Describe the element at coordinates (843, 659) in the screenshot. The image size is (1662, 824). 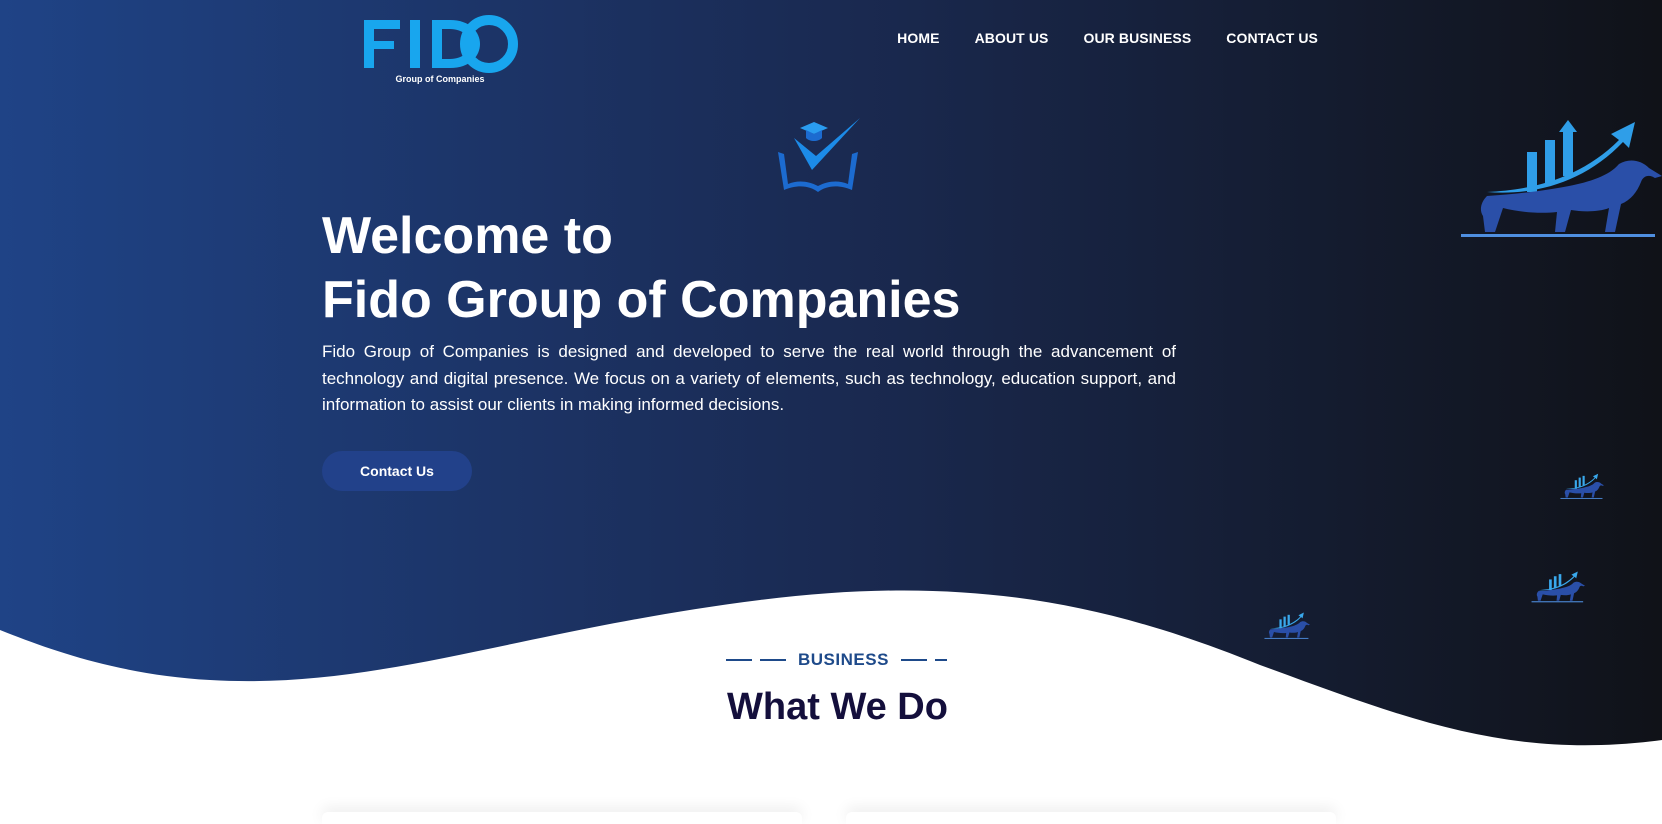
I see `section-tag-label: BUSINESS` at that location.